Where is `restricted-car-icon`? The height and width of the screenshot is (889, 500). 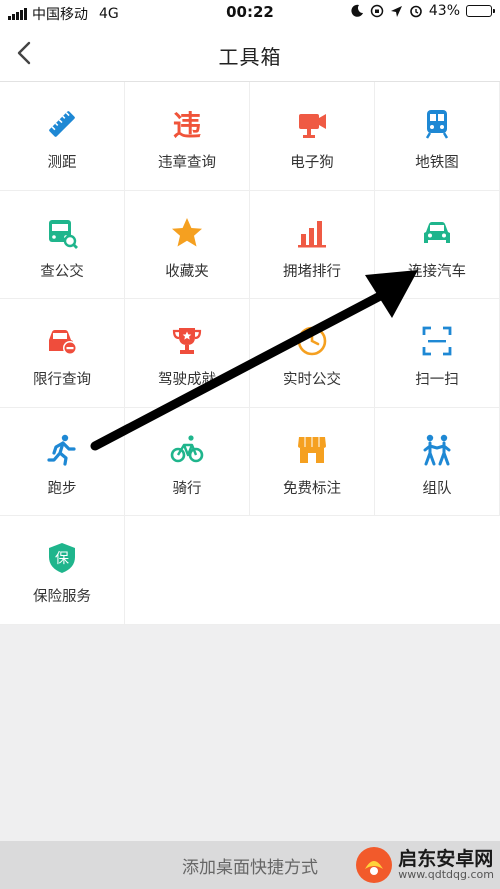
restricted-car-icon is located at coordinates (62, 341).